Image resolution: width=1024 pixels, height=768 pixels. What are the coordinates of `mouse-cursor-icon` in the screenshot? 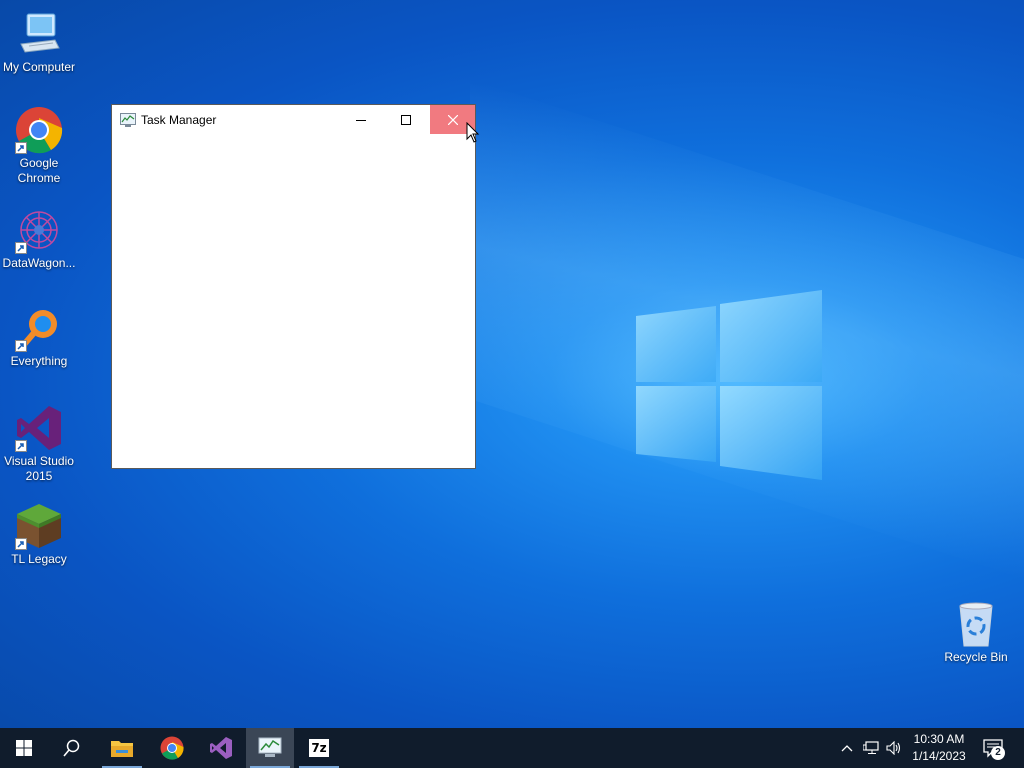 It's located at (473, 132).